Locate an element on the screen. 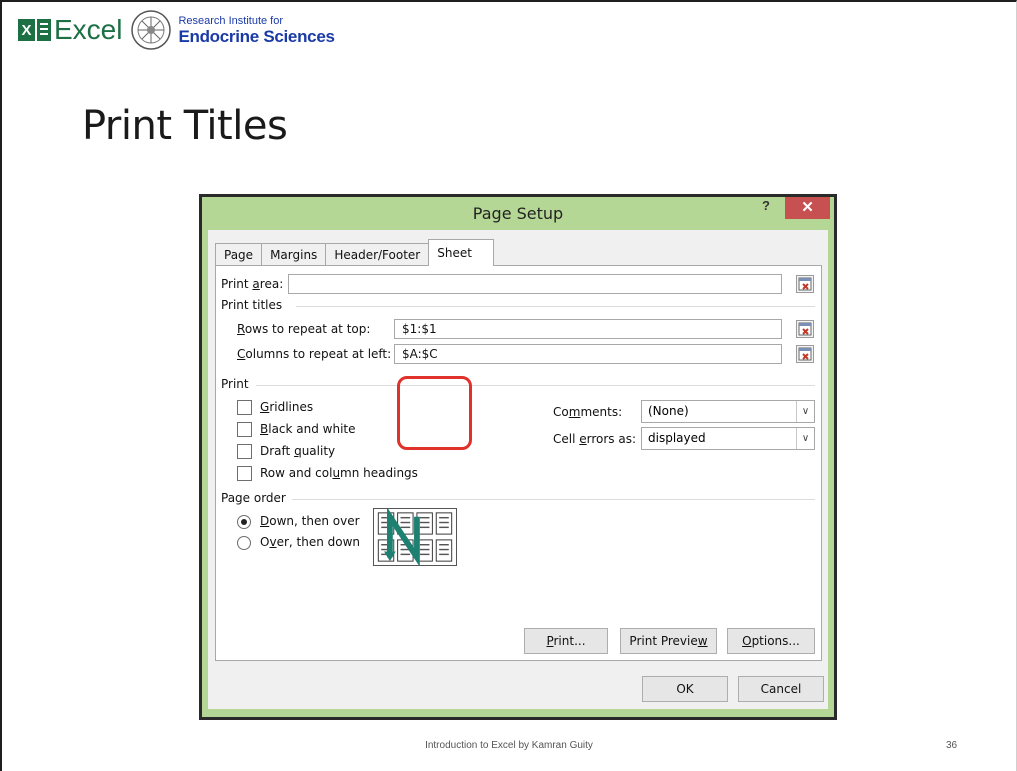  close-button: ✕ is located at coordinates (807, 208).